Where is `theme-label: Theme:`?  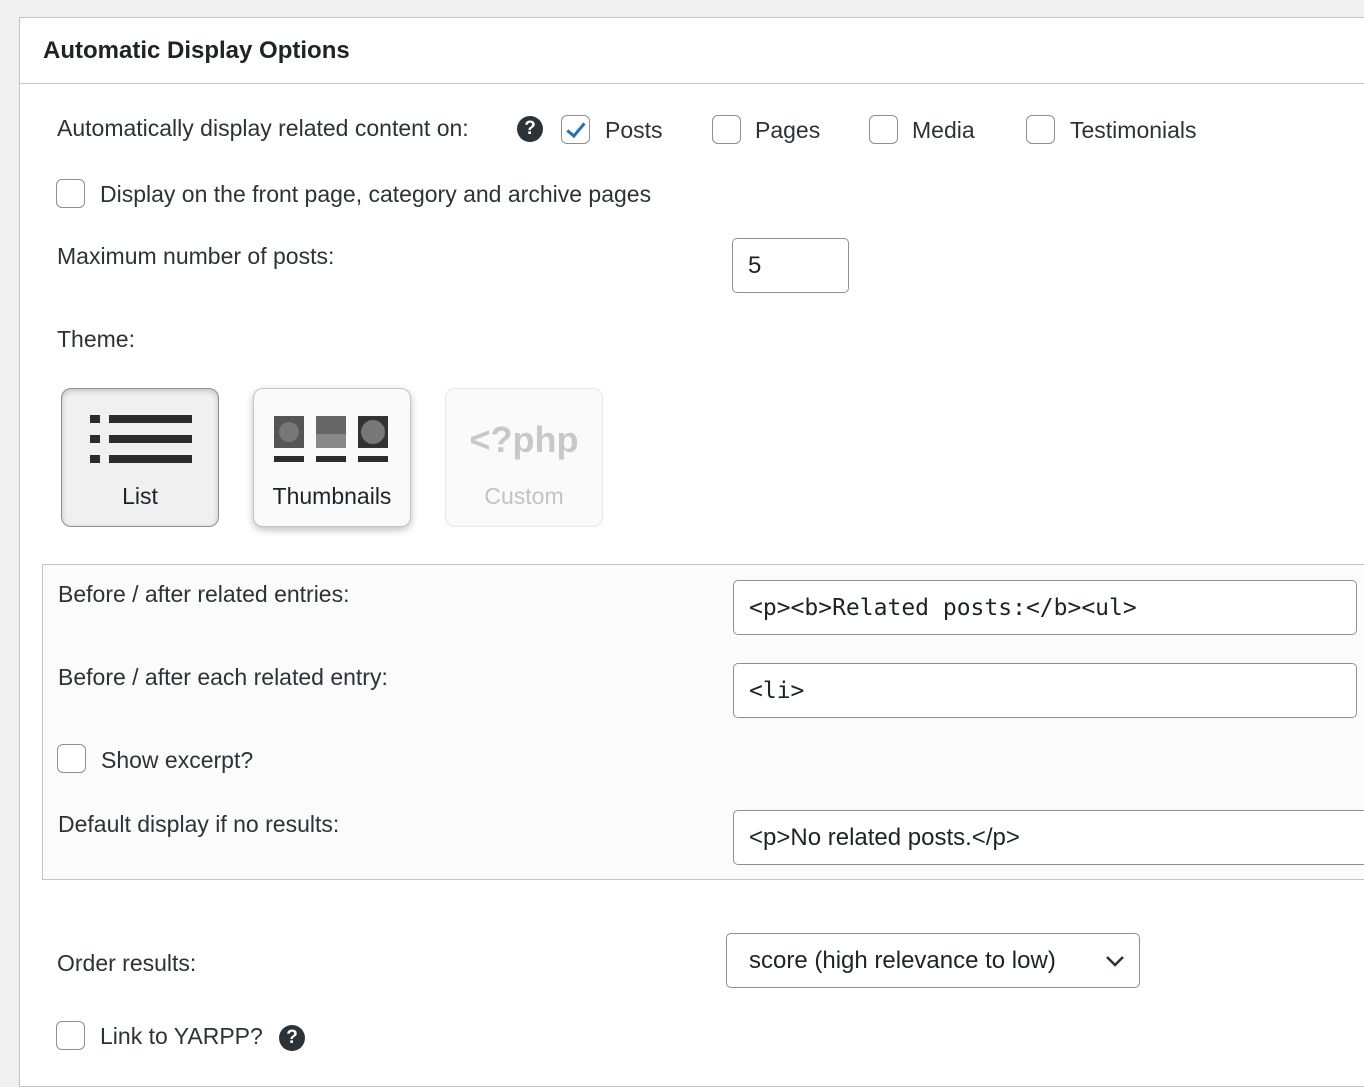
theme-label: Theme: is located at coordinates (96, 339).